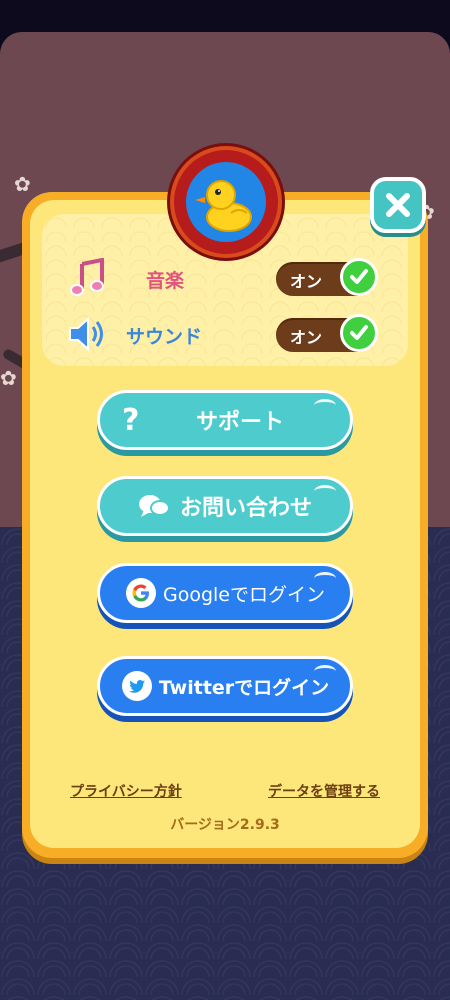  What do you see at coordinates (88, 278) in the screenshot?
I see `music-note-icon` at bounding box center [88, 278].